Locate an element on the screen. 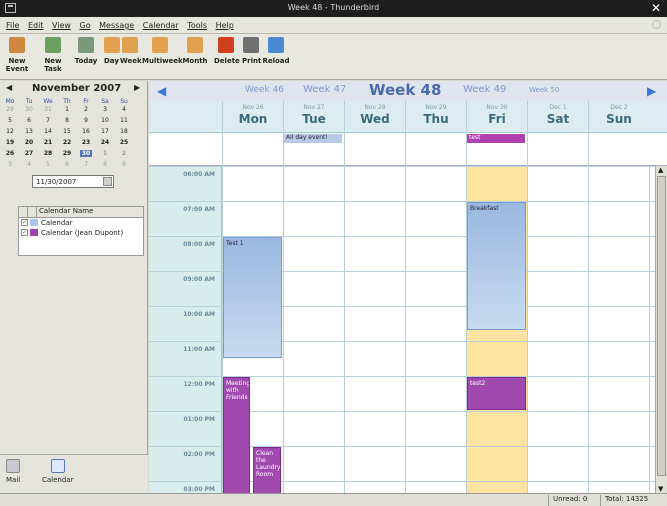 The width and height of the screenshot is (667, 506). day-header-sat: Dec 1 Sat is located at coordinates (557, 117).